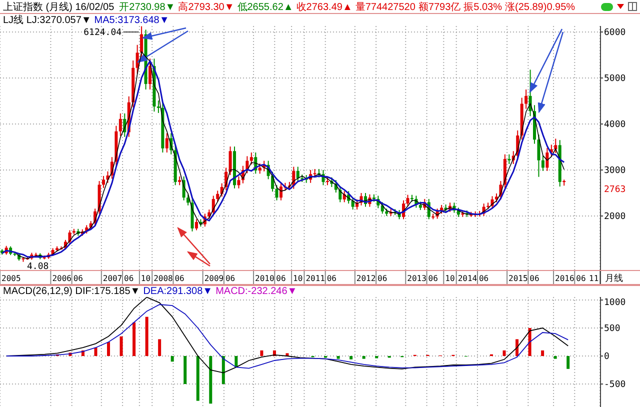 Image resolution: width=640 pixels, height=407 pixels. I want to click on quote-field: 振5.03%, so click(483, 7).